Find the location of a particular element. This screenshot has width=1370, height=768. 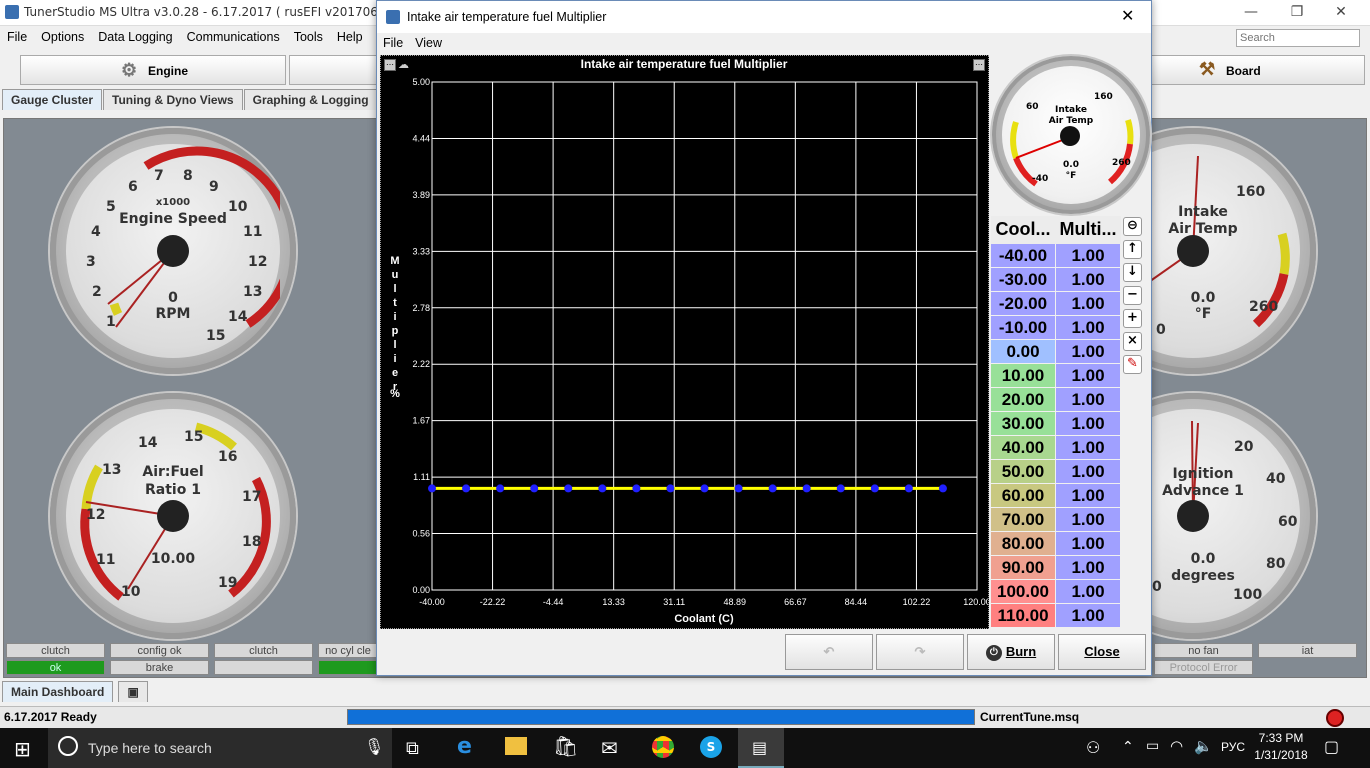

battery-icon: ▭ is located at coordinates (1152, 746).